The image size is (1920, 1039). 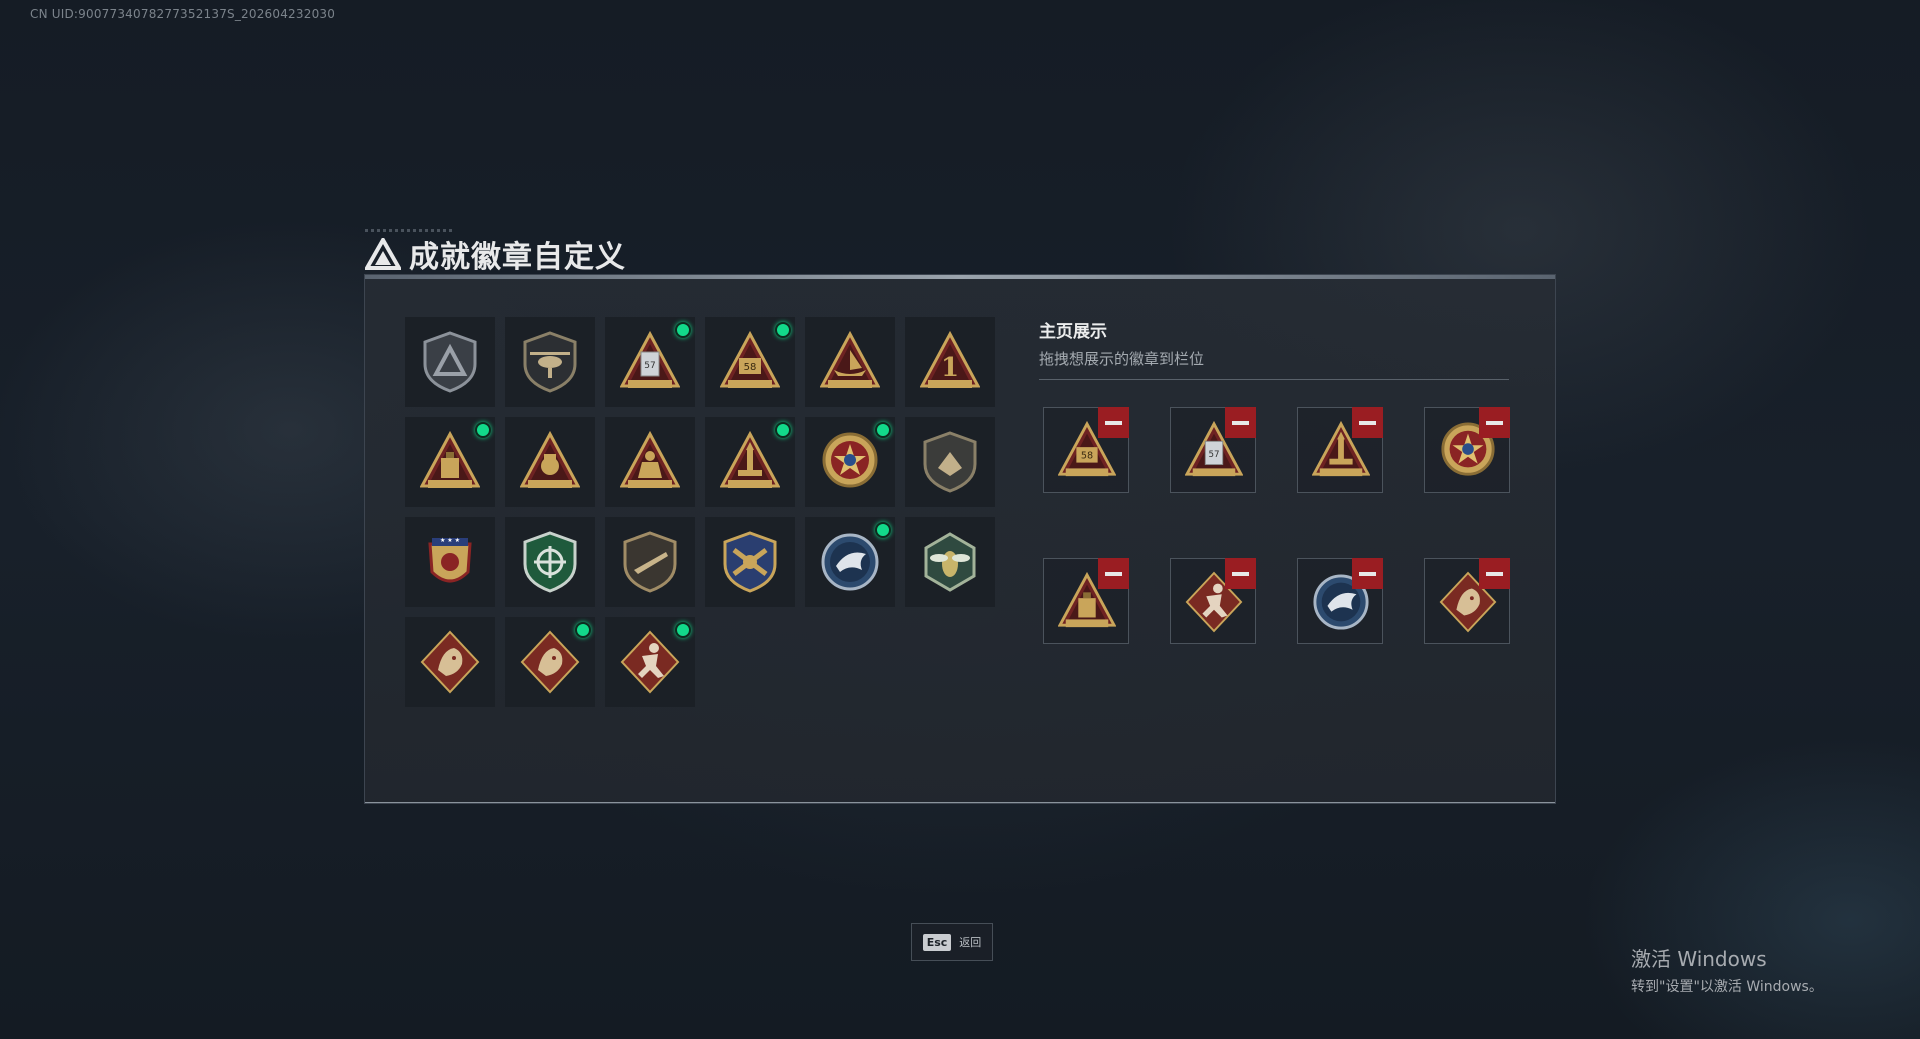 I want to click on grey-shield-triangle-badge-icon, so click(x=450, y=362).